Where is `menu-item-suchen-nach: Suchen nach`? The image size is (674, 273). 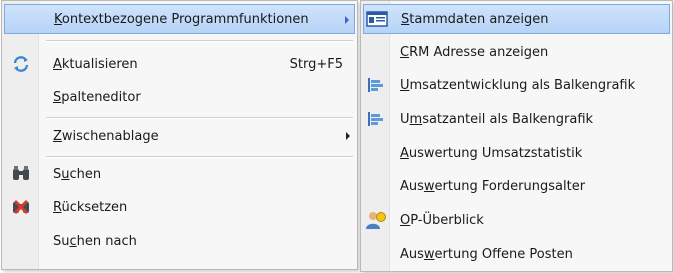 menu-item-suchen-nach: Suchen nach is located at coordinates (179, 241).